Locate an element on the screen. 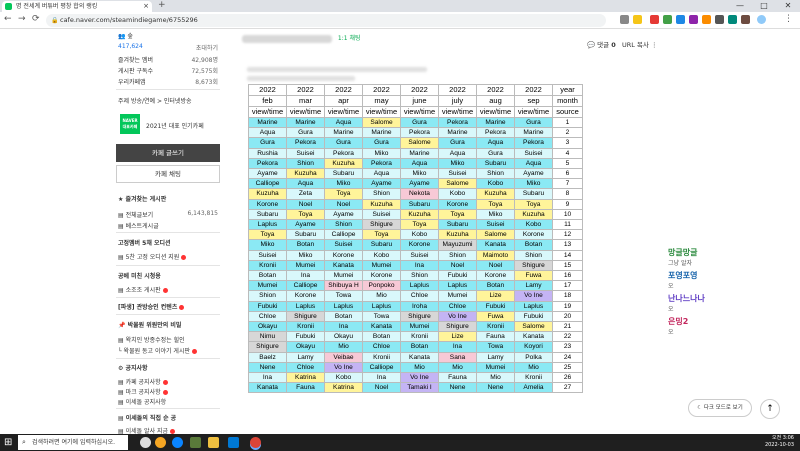  url-field: 🔒 cafe.naver.com/steamindiegame/6755296 is located at coordinates (326, 20).